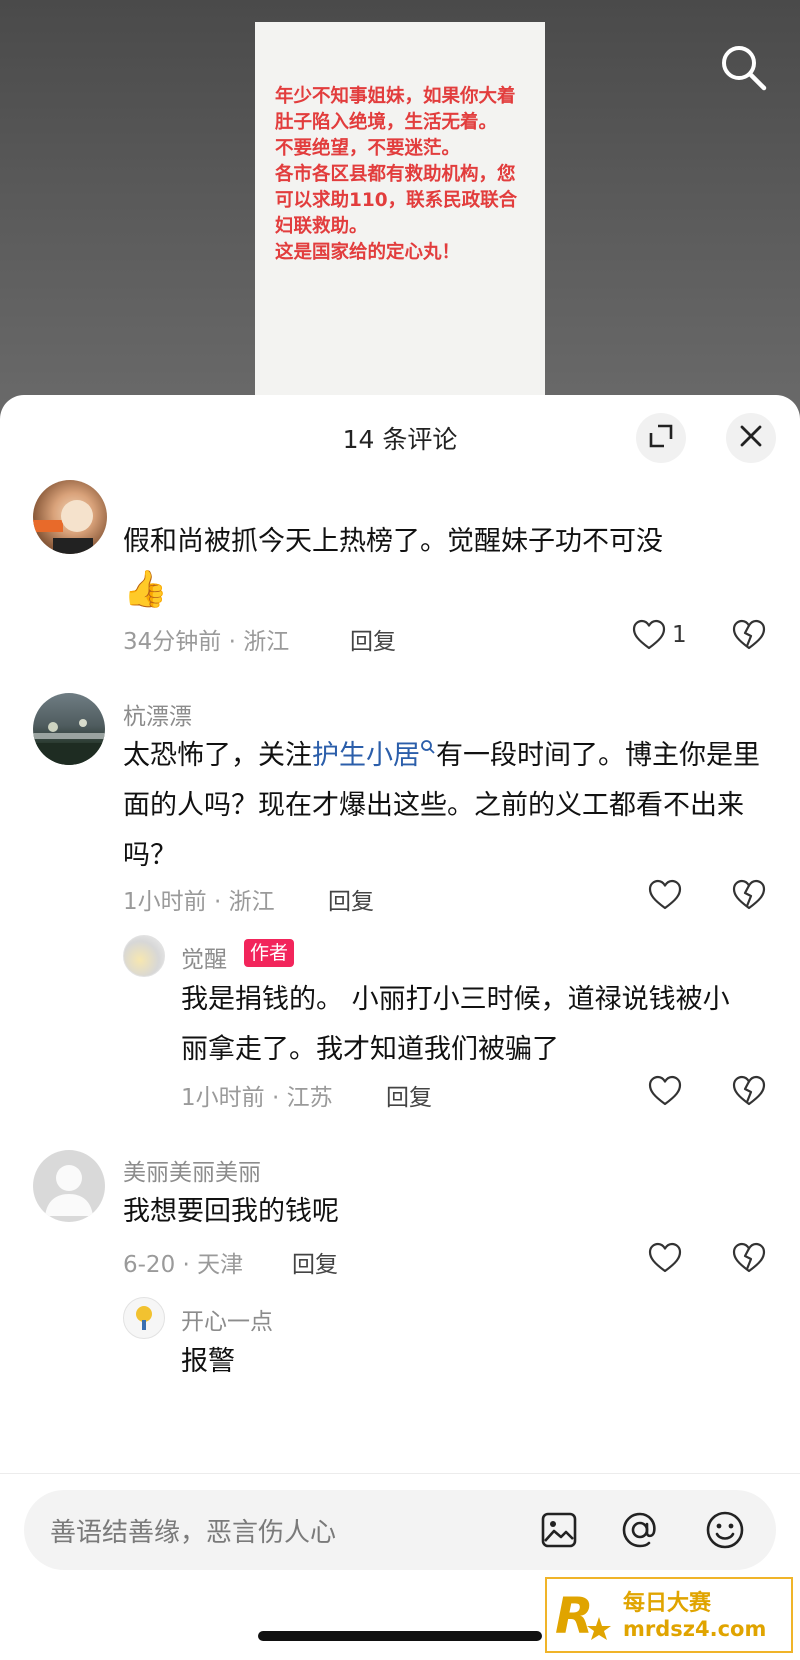  Describe the element at coordinates (257, 1098) in the screenshot. I see `reply-time-location: 1小时前 · 江苏` at that location.